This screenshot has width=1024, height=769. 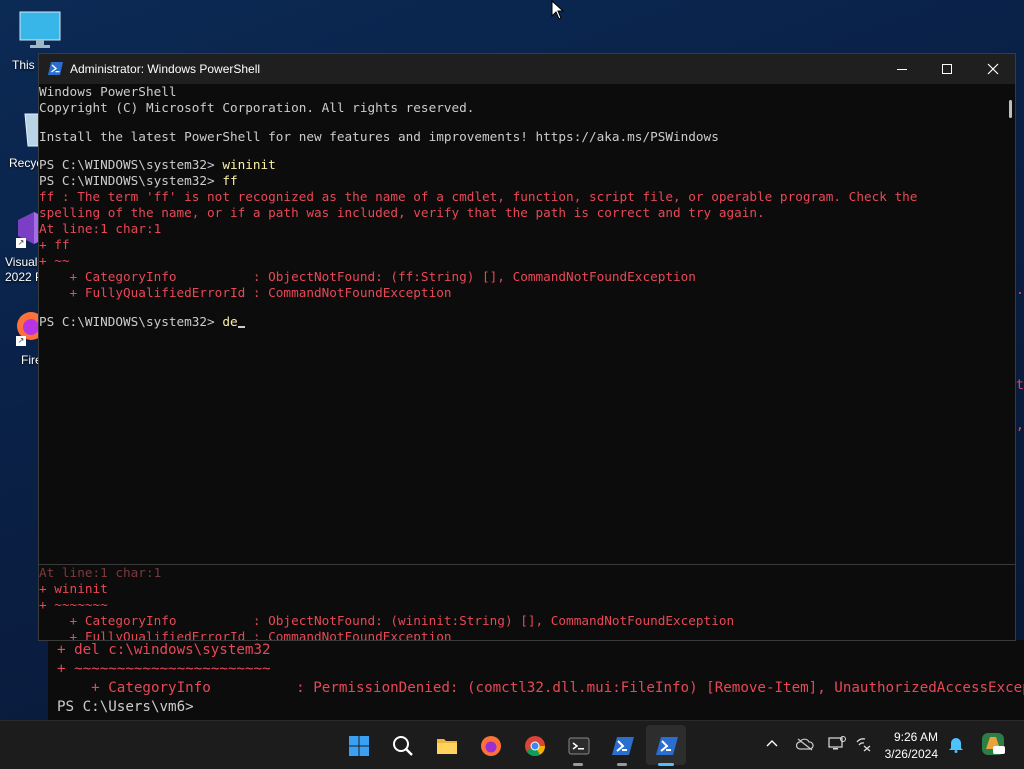 I want to click on text-cursor, so click(x=241, y=327).